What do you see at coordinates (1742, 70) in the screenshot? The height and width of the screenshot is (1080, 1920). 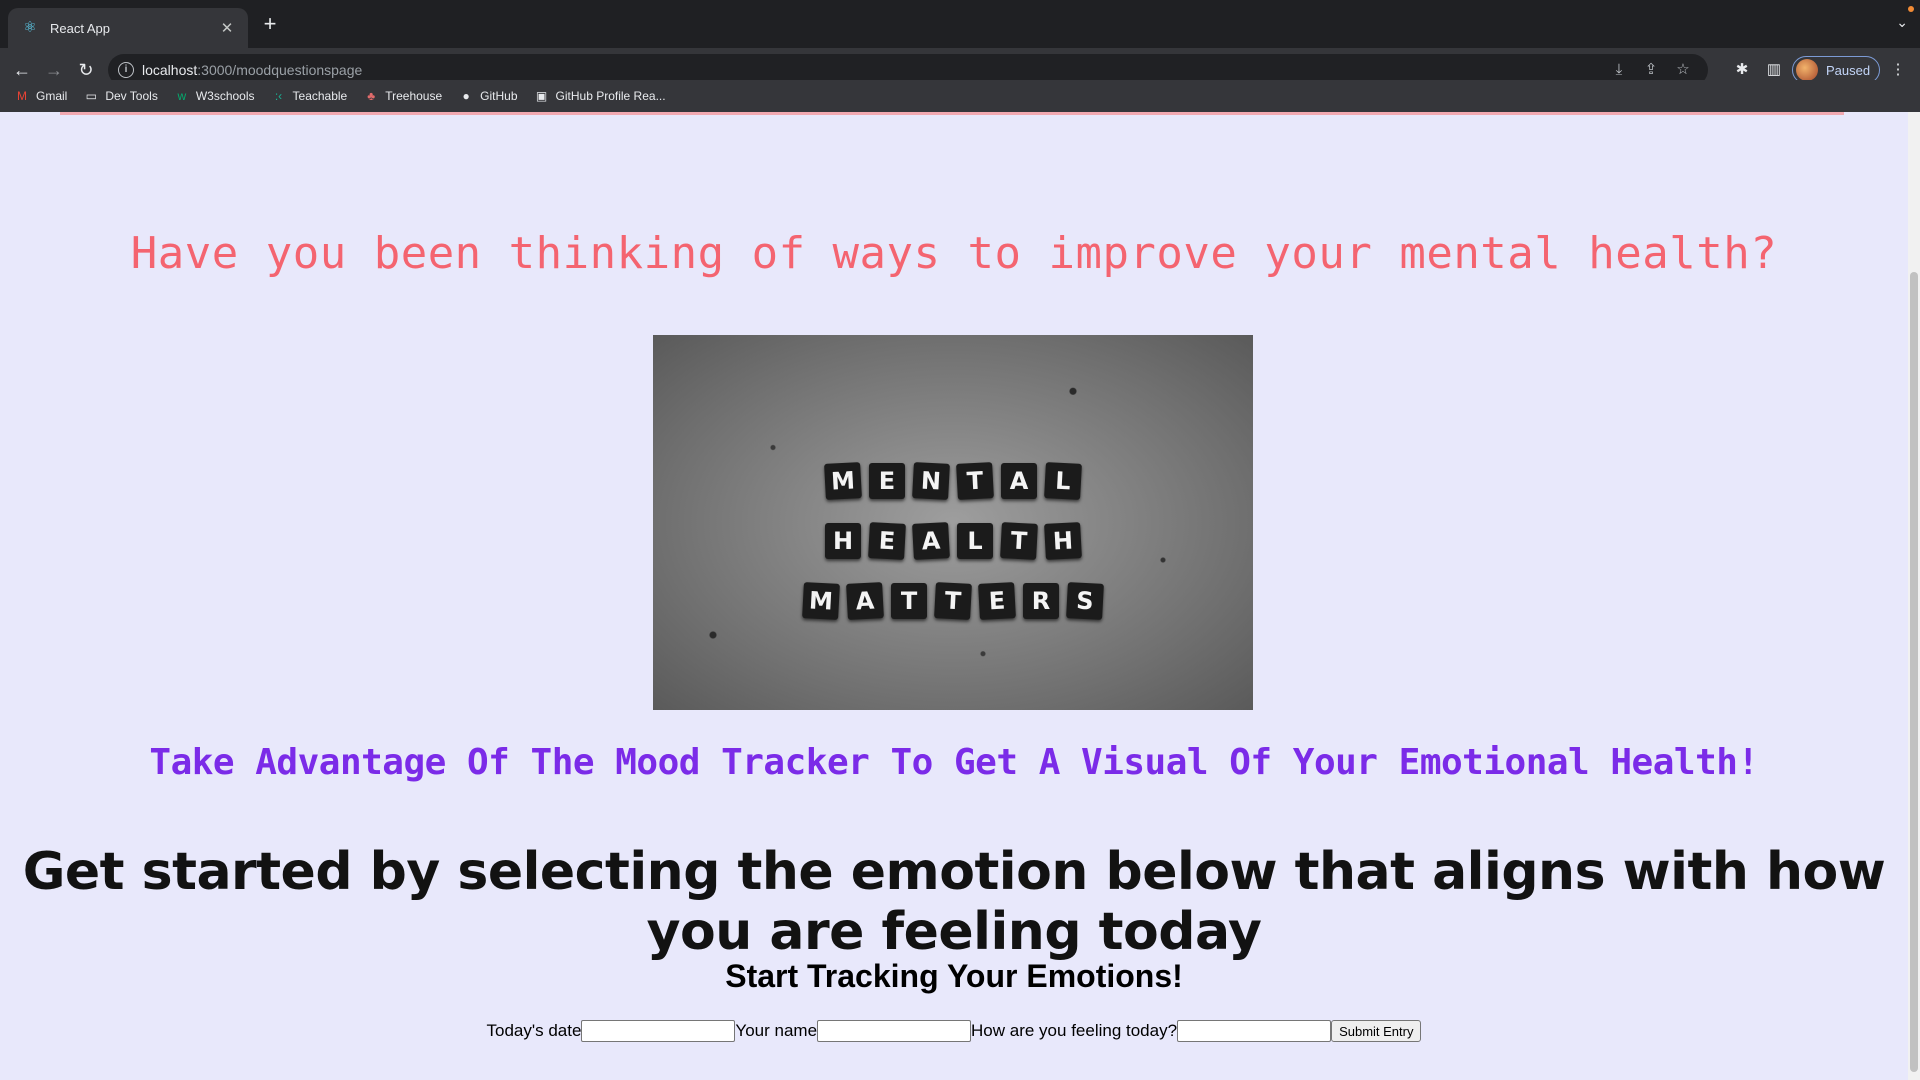 I see `extensions-icon: ✱` at bounding box center [1742, 70].